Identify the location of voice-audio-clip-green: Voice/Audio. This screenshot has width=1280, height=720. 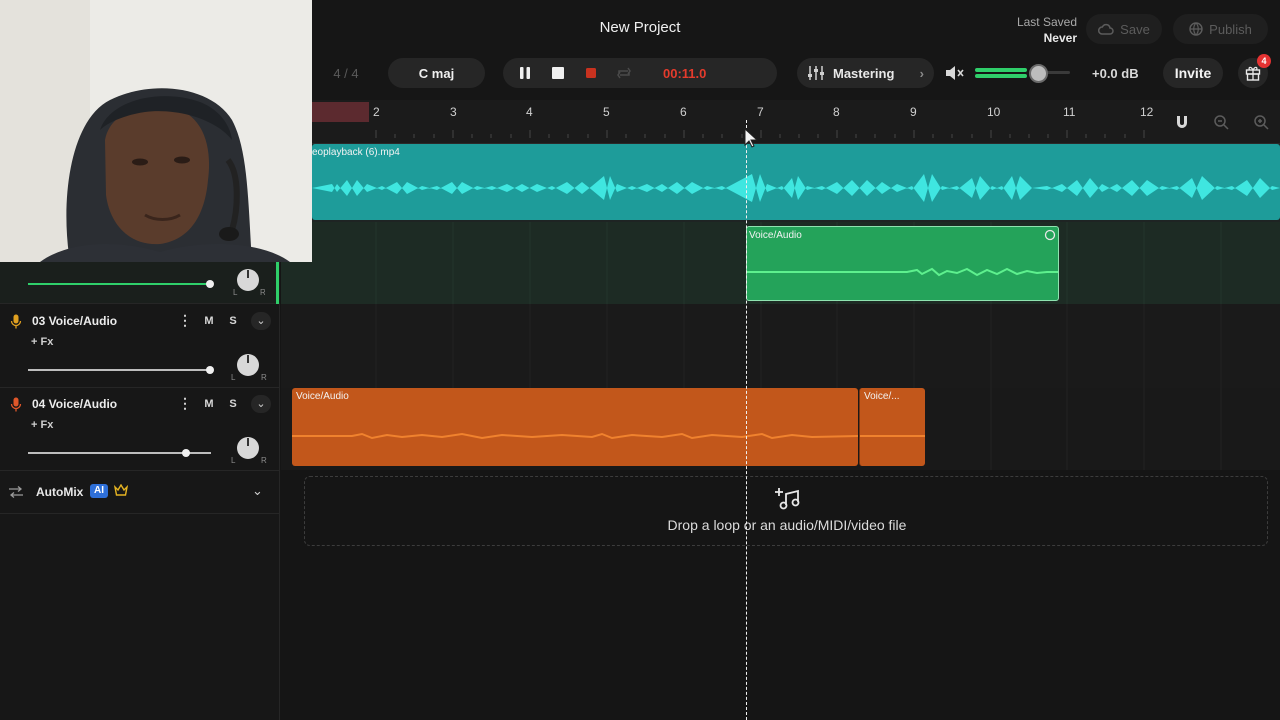
(902, 263).